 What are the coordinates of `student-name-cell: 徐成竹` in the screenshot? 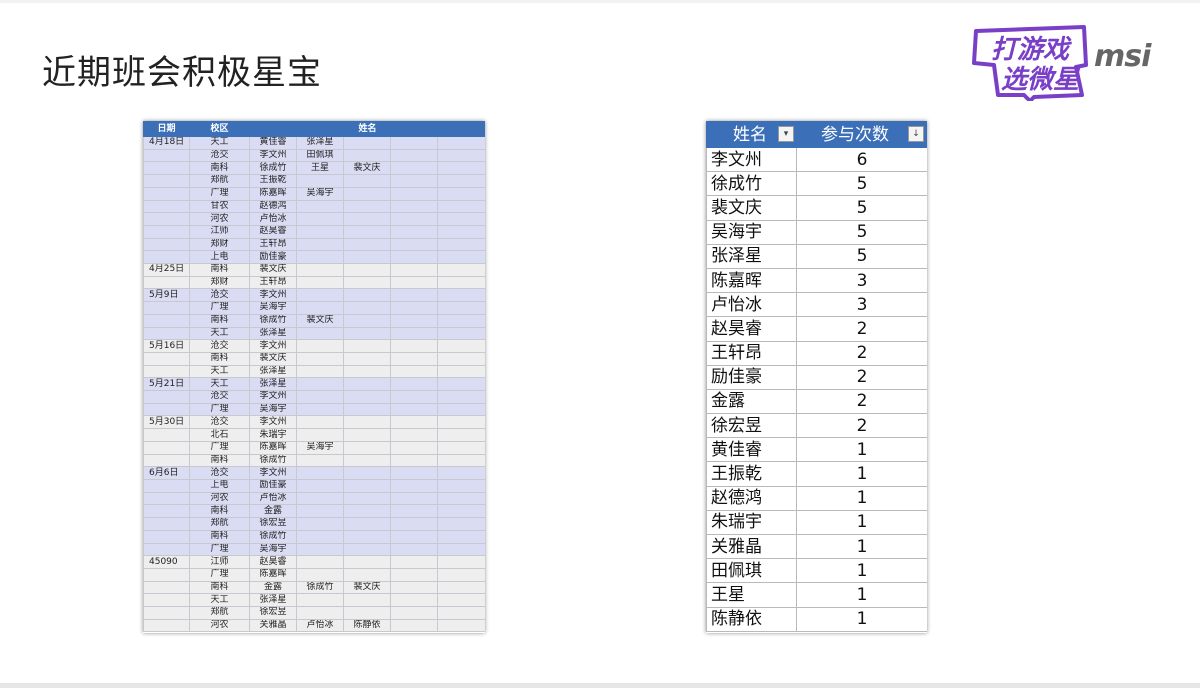 It's located at (751, 184).